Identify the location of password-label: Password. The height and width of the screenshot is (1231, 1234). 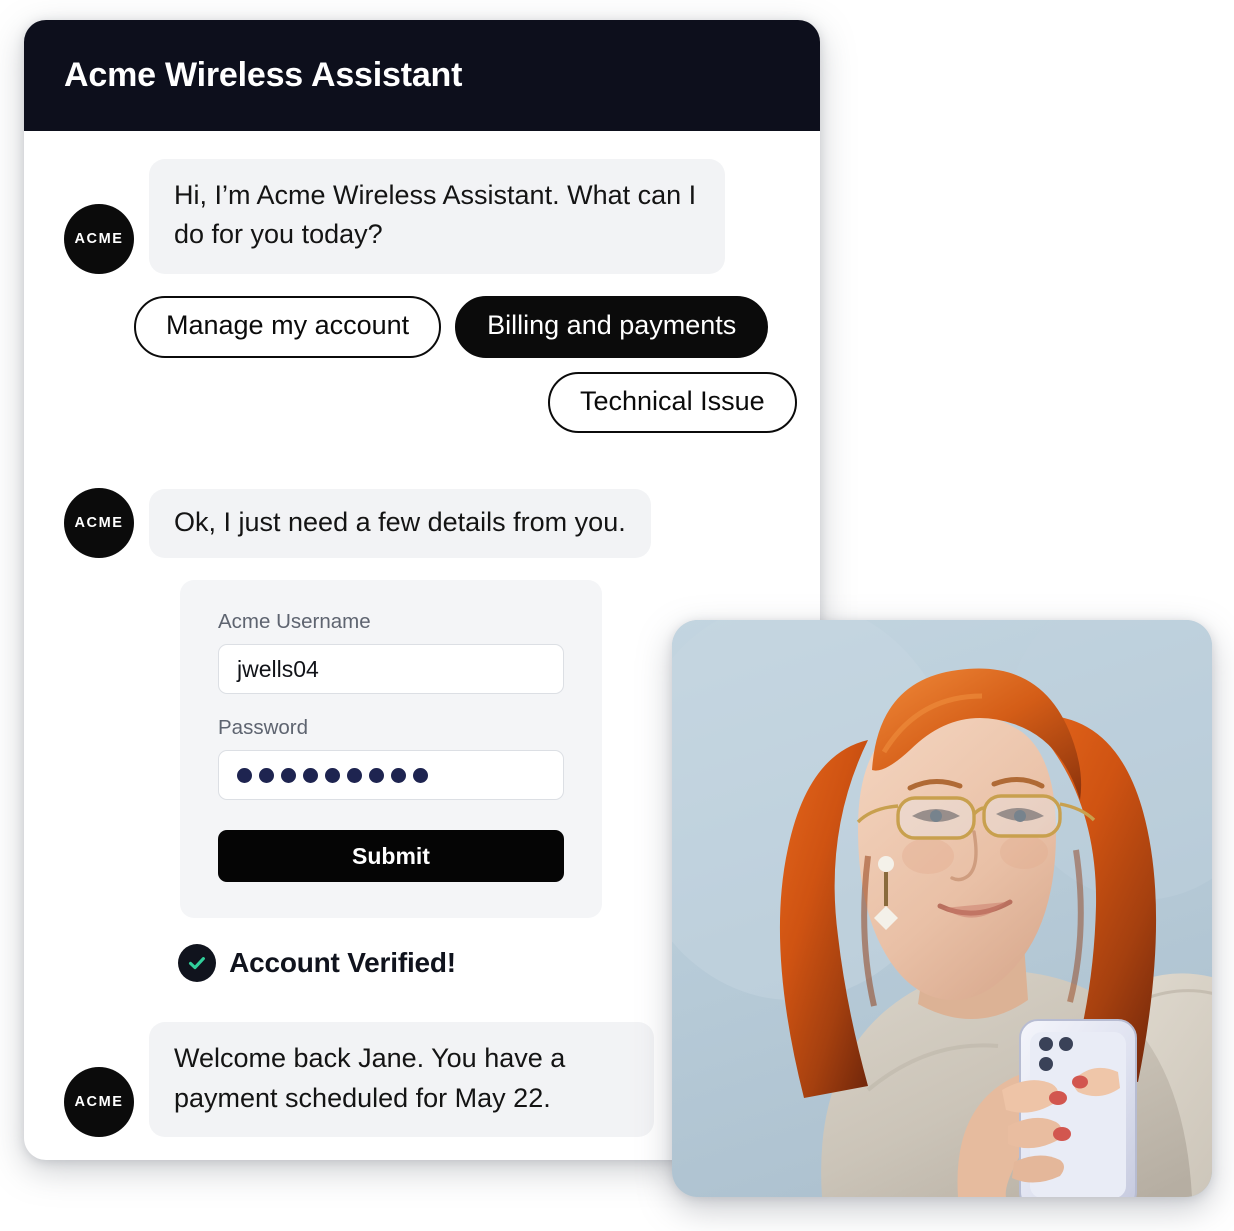
(263, 728).